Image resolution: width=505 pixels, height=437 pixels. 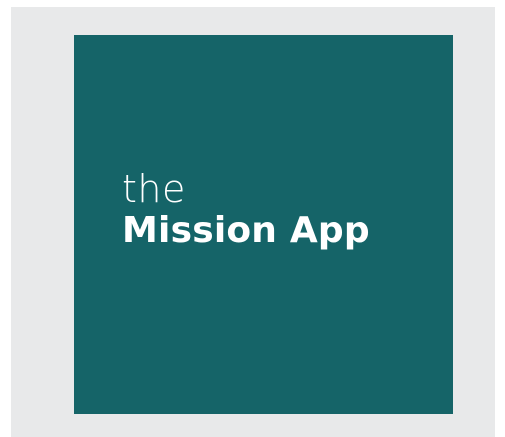 What do you see at coordinates (154, 189) in the screenshot?
I see `logo-line-the: the` at bounding box center [154, 189].